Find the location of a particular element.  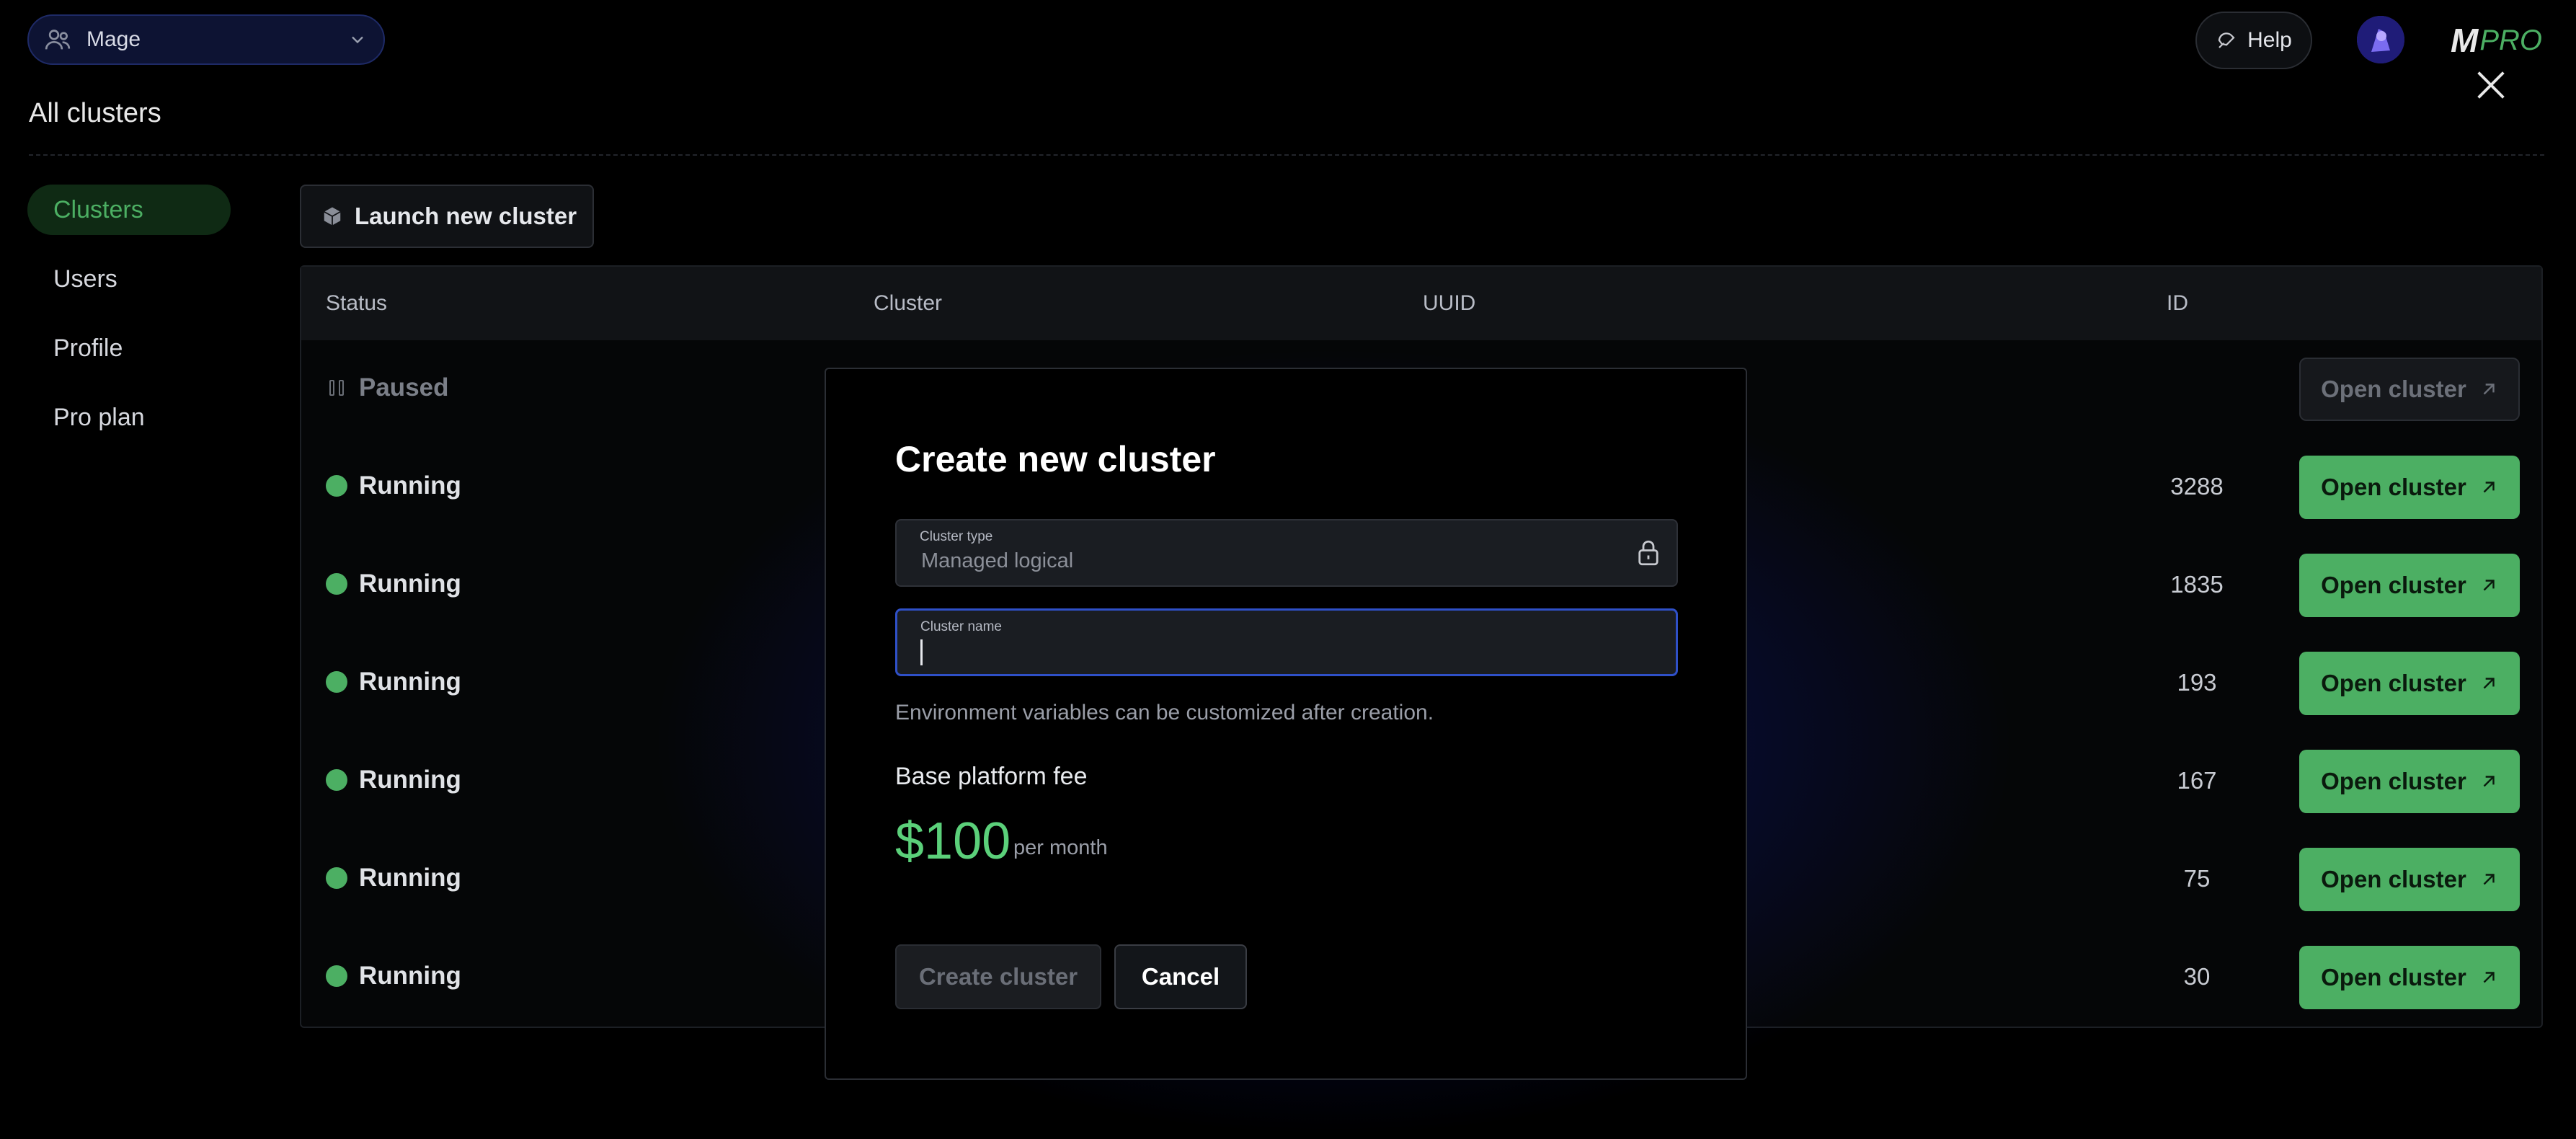

cluster-type-label: Cluster type is located at coordinates (957, 536).